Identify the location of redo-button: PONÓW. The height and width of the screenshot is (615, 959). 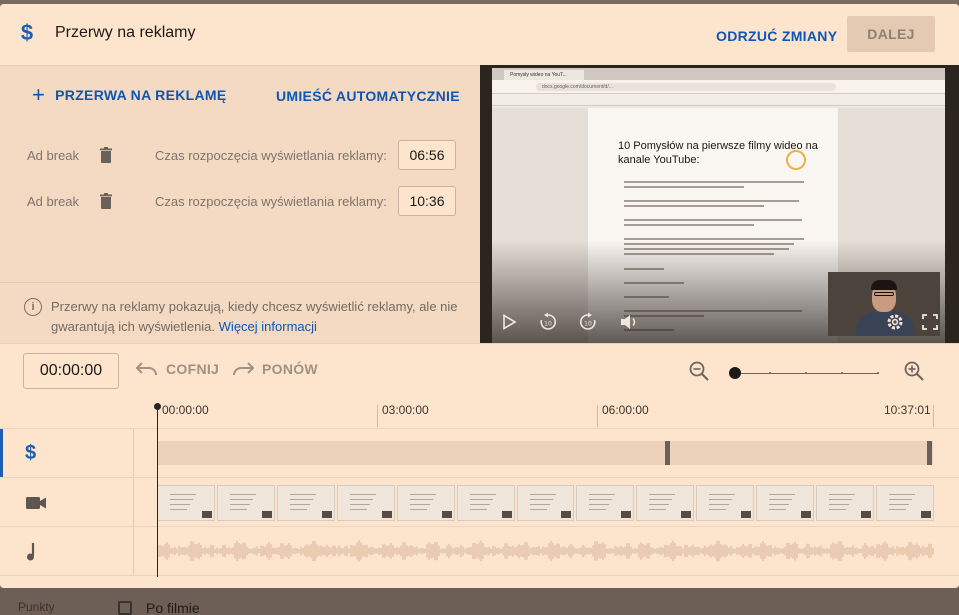
(275, 369).